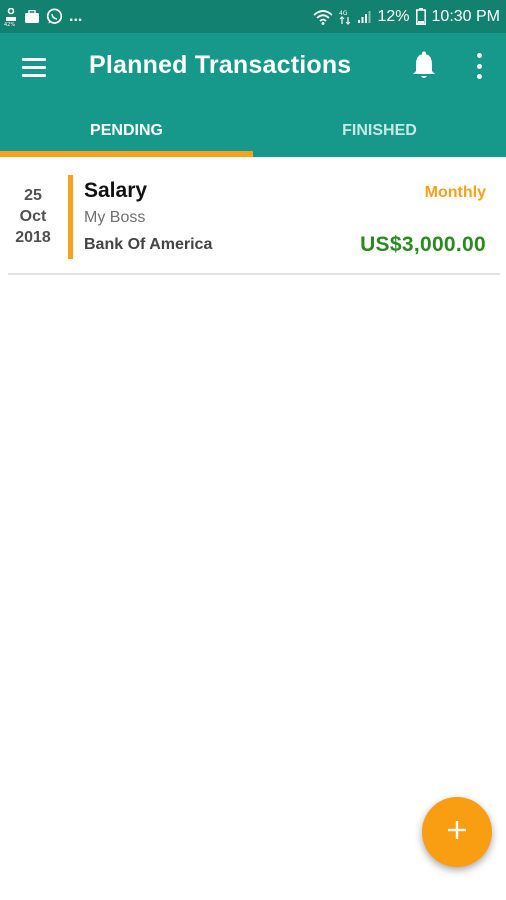  What do you see at coordinates (32, 16) in the screenshot?
I see `case-icon` at bounding box center [32, 16].